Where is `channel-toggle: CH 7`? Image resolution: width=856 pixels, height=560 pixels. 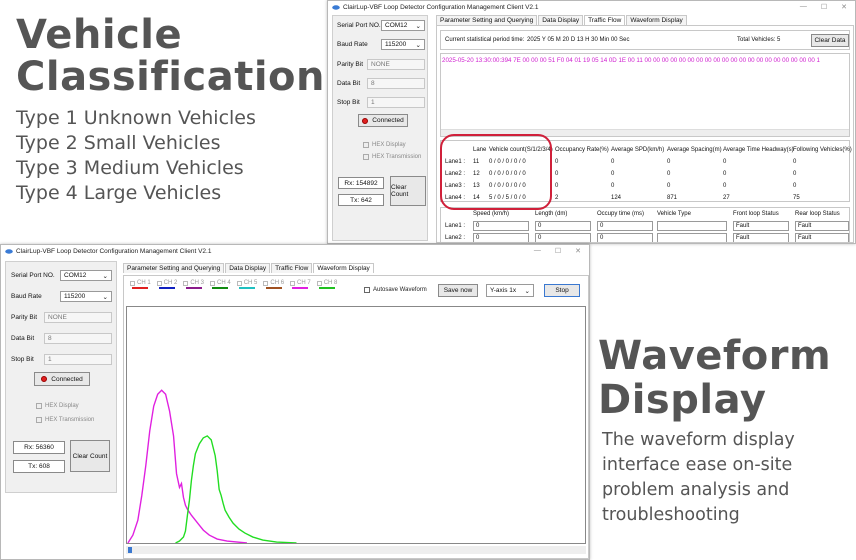 channel-toggle: CH 7 is located at coordinates (300, 284).